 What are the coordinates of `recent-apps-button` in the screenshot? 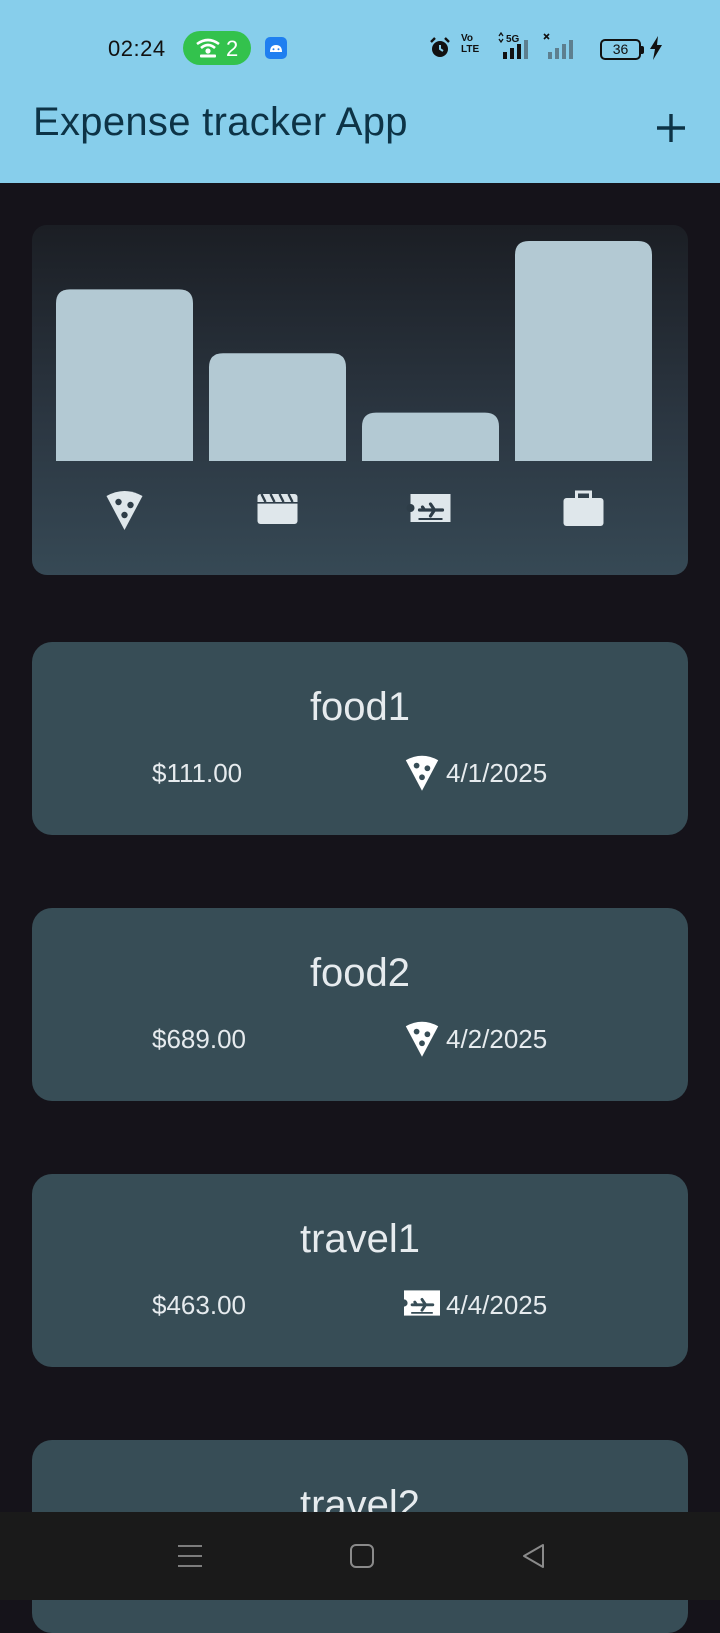 It's located at (190, 1556).